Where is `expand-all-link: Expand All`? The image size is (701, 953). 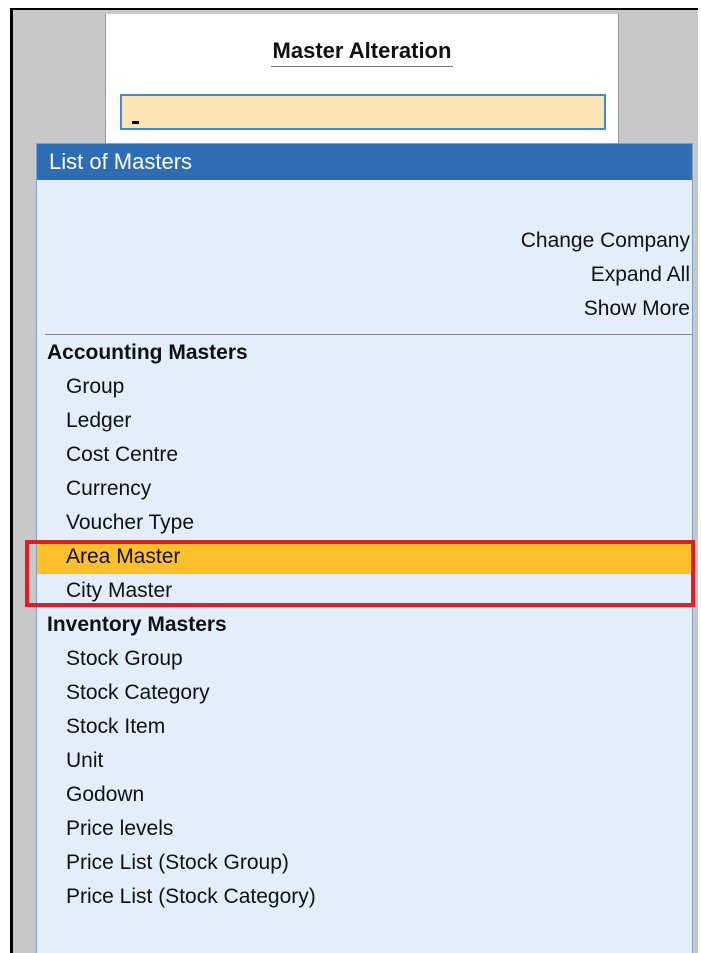 expand-all-link: Expand All is located at coordinates (605, 275).